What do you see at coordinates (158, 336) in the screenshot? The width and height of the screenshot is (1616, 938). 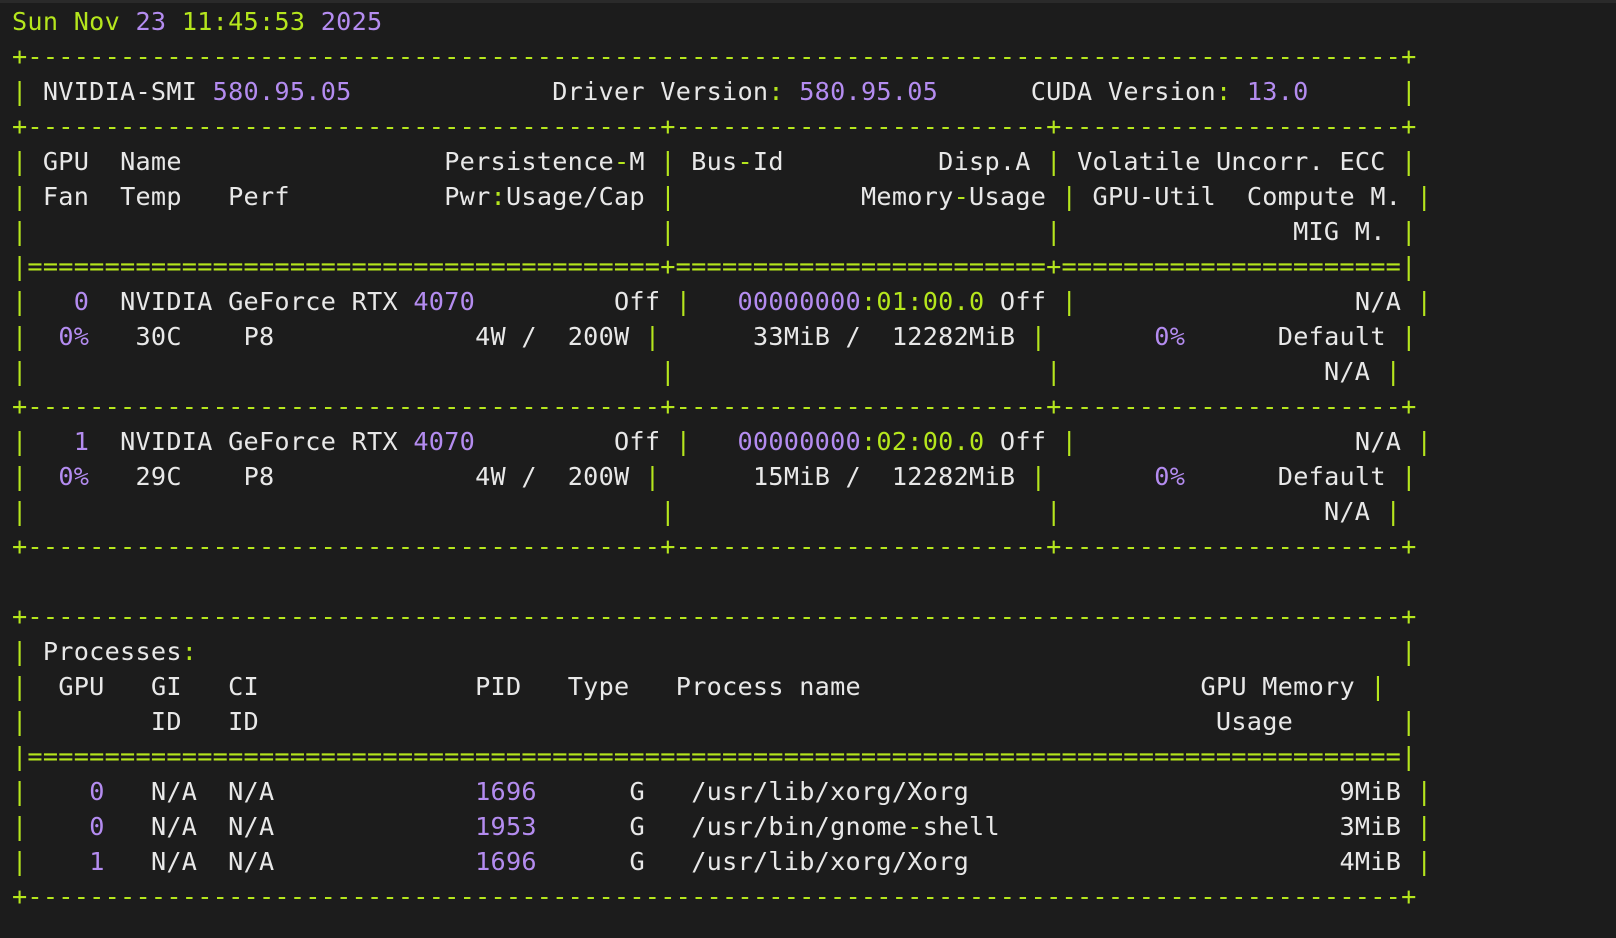 I see `temperature: 30C` at bounding box center [158, 336].